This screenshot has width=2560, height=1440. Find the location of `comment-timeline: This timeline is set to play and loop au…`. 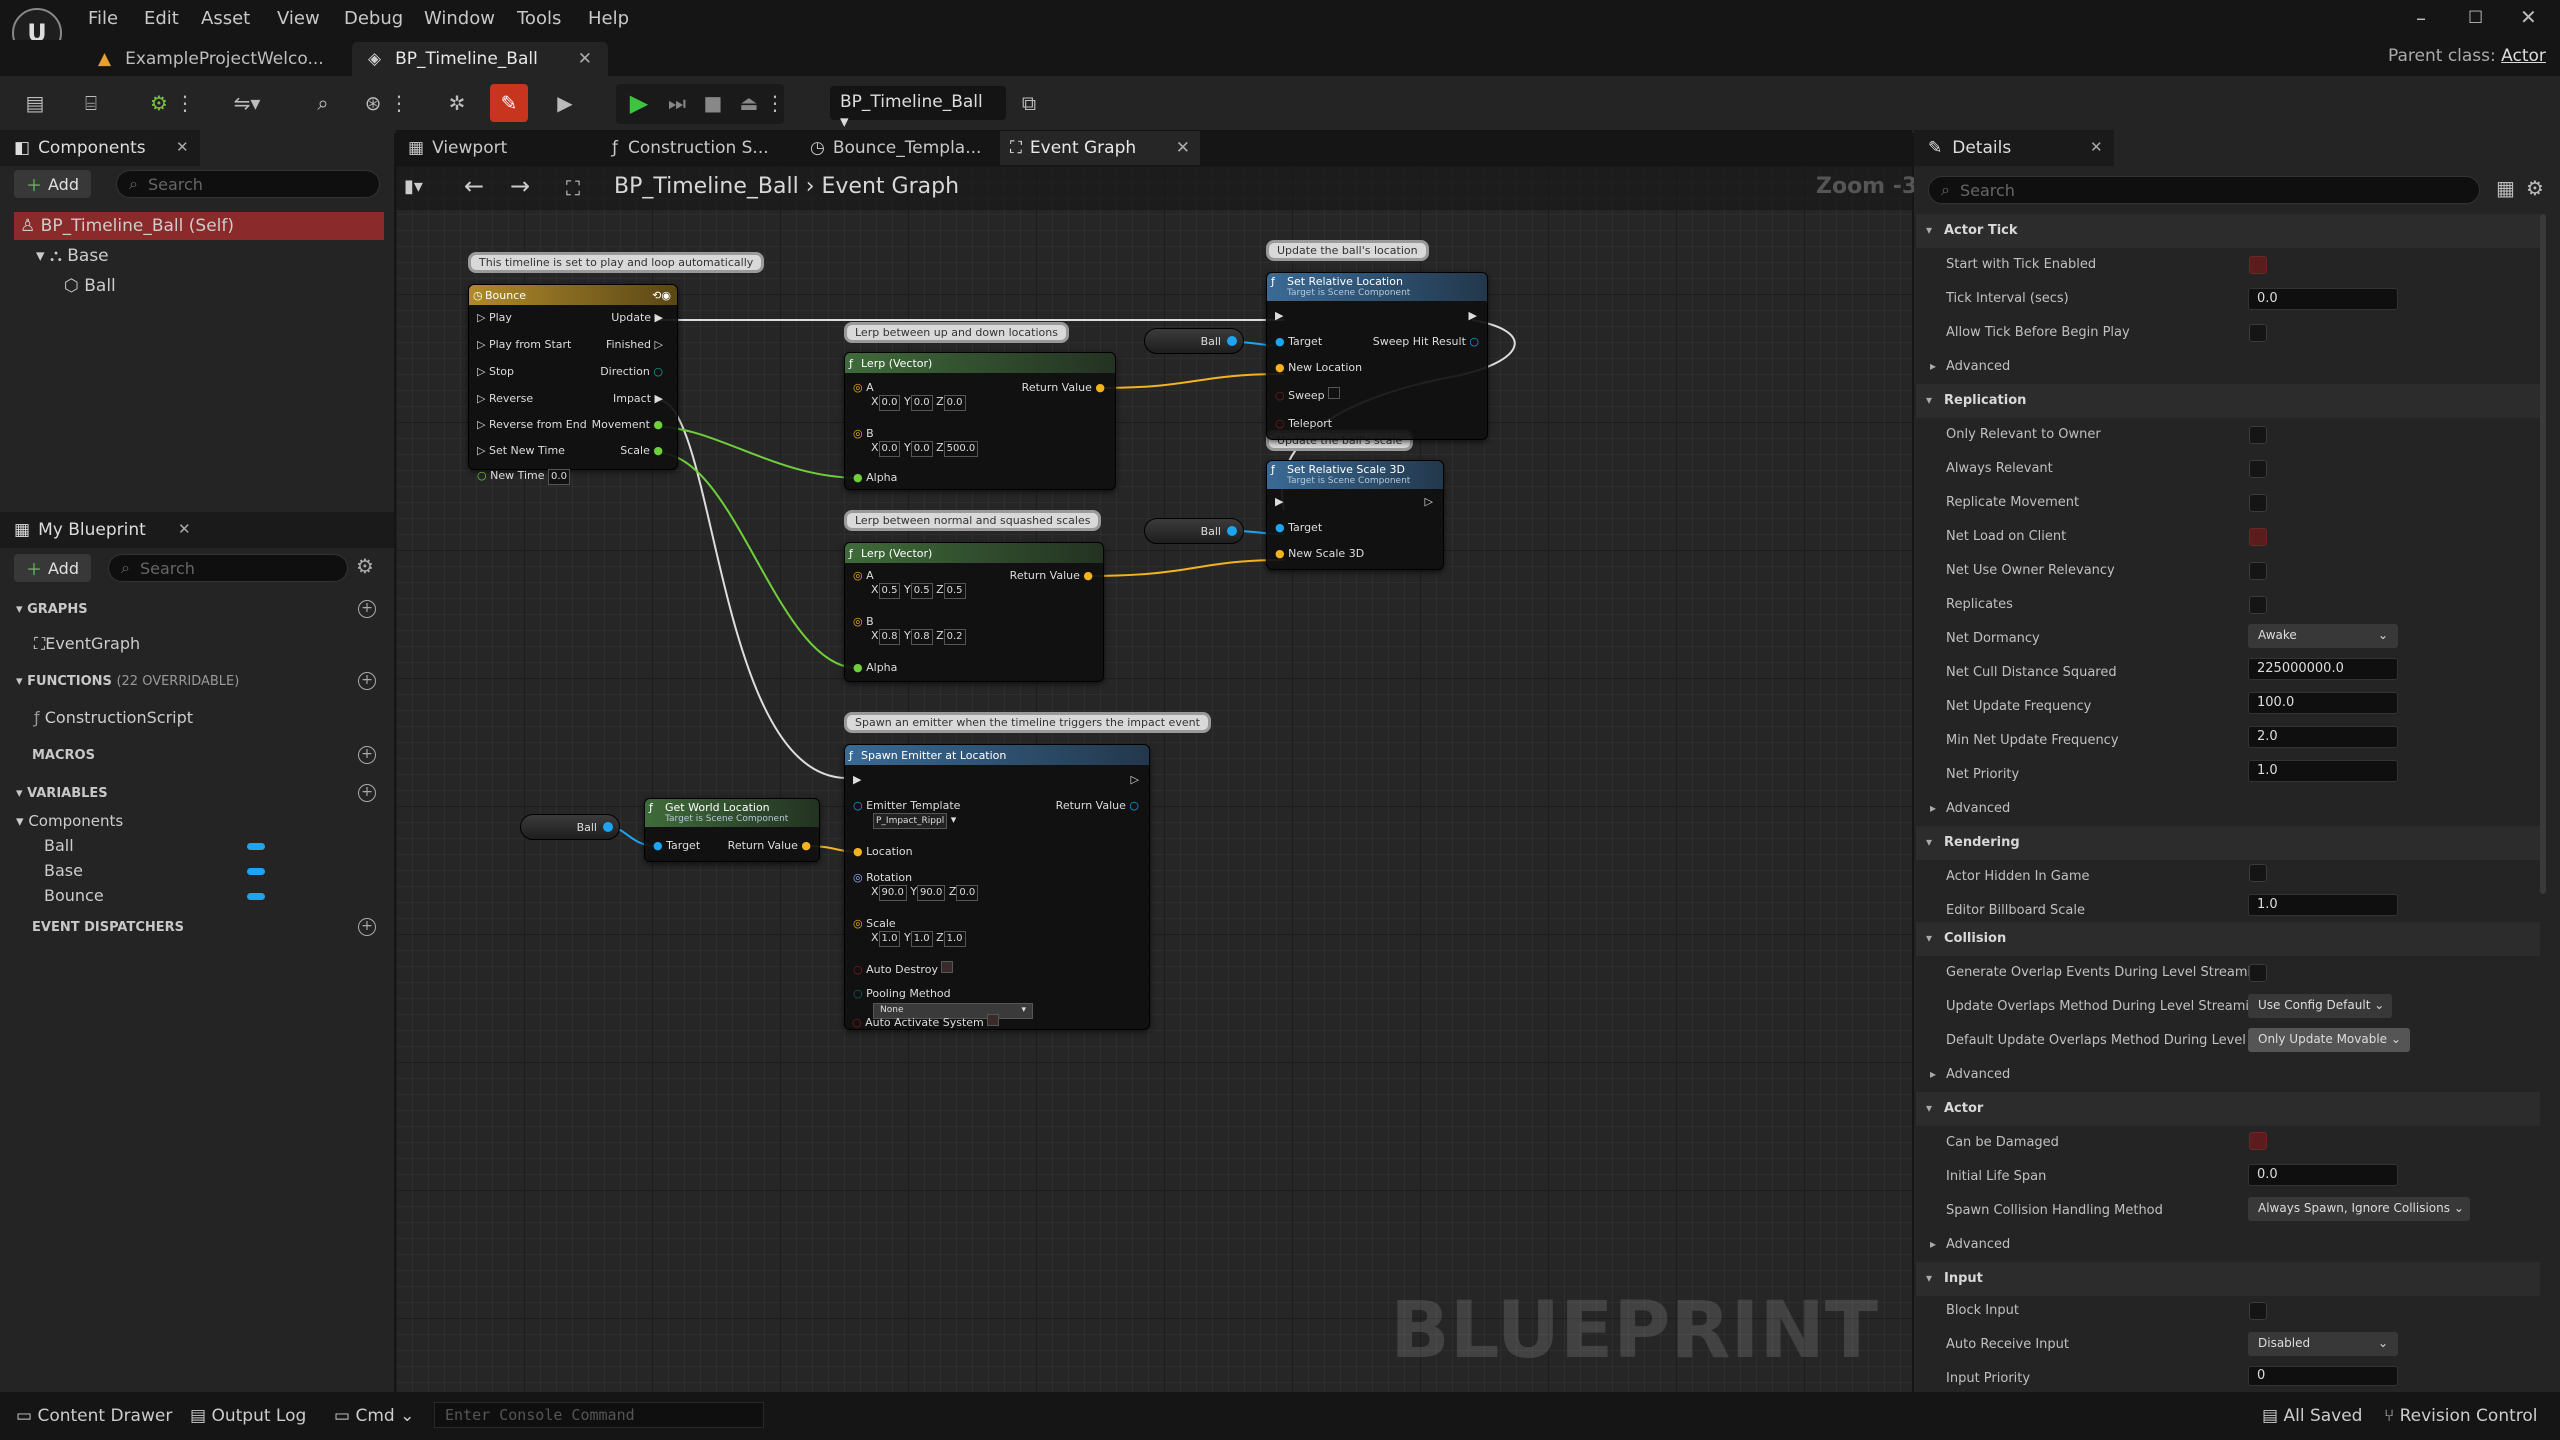

comment-timeline: This timeline is set to play and loop au… is located at coordinates (616, 262).